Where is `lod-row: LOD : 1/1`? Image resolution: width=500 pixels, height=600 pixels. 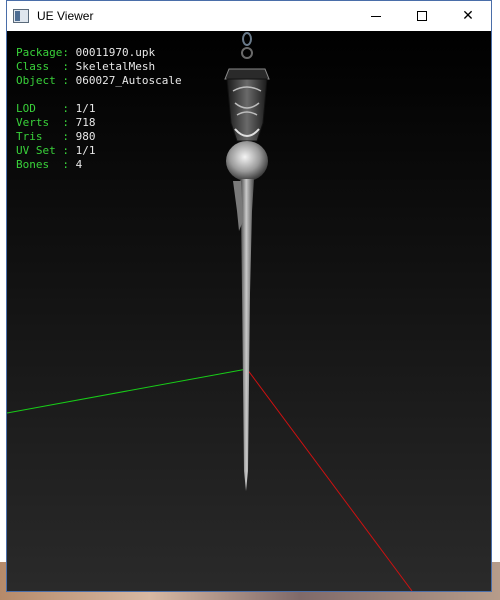 lod-row: LOD : 1/1 is located at coordinates (99, 109).